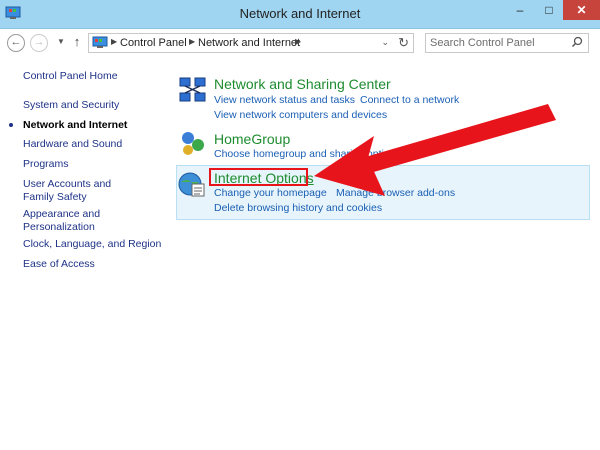 Image resolution: width=600 pixels, height=450 pixels. I want to click on minimize-button: –, so click(520, 10).